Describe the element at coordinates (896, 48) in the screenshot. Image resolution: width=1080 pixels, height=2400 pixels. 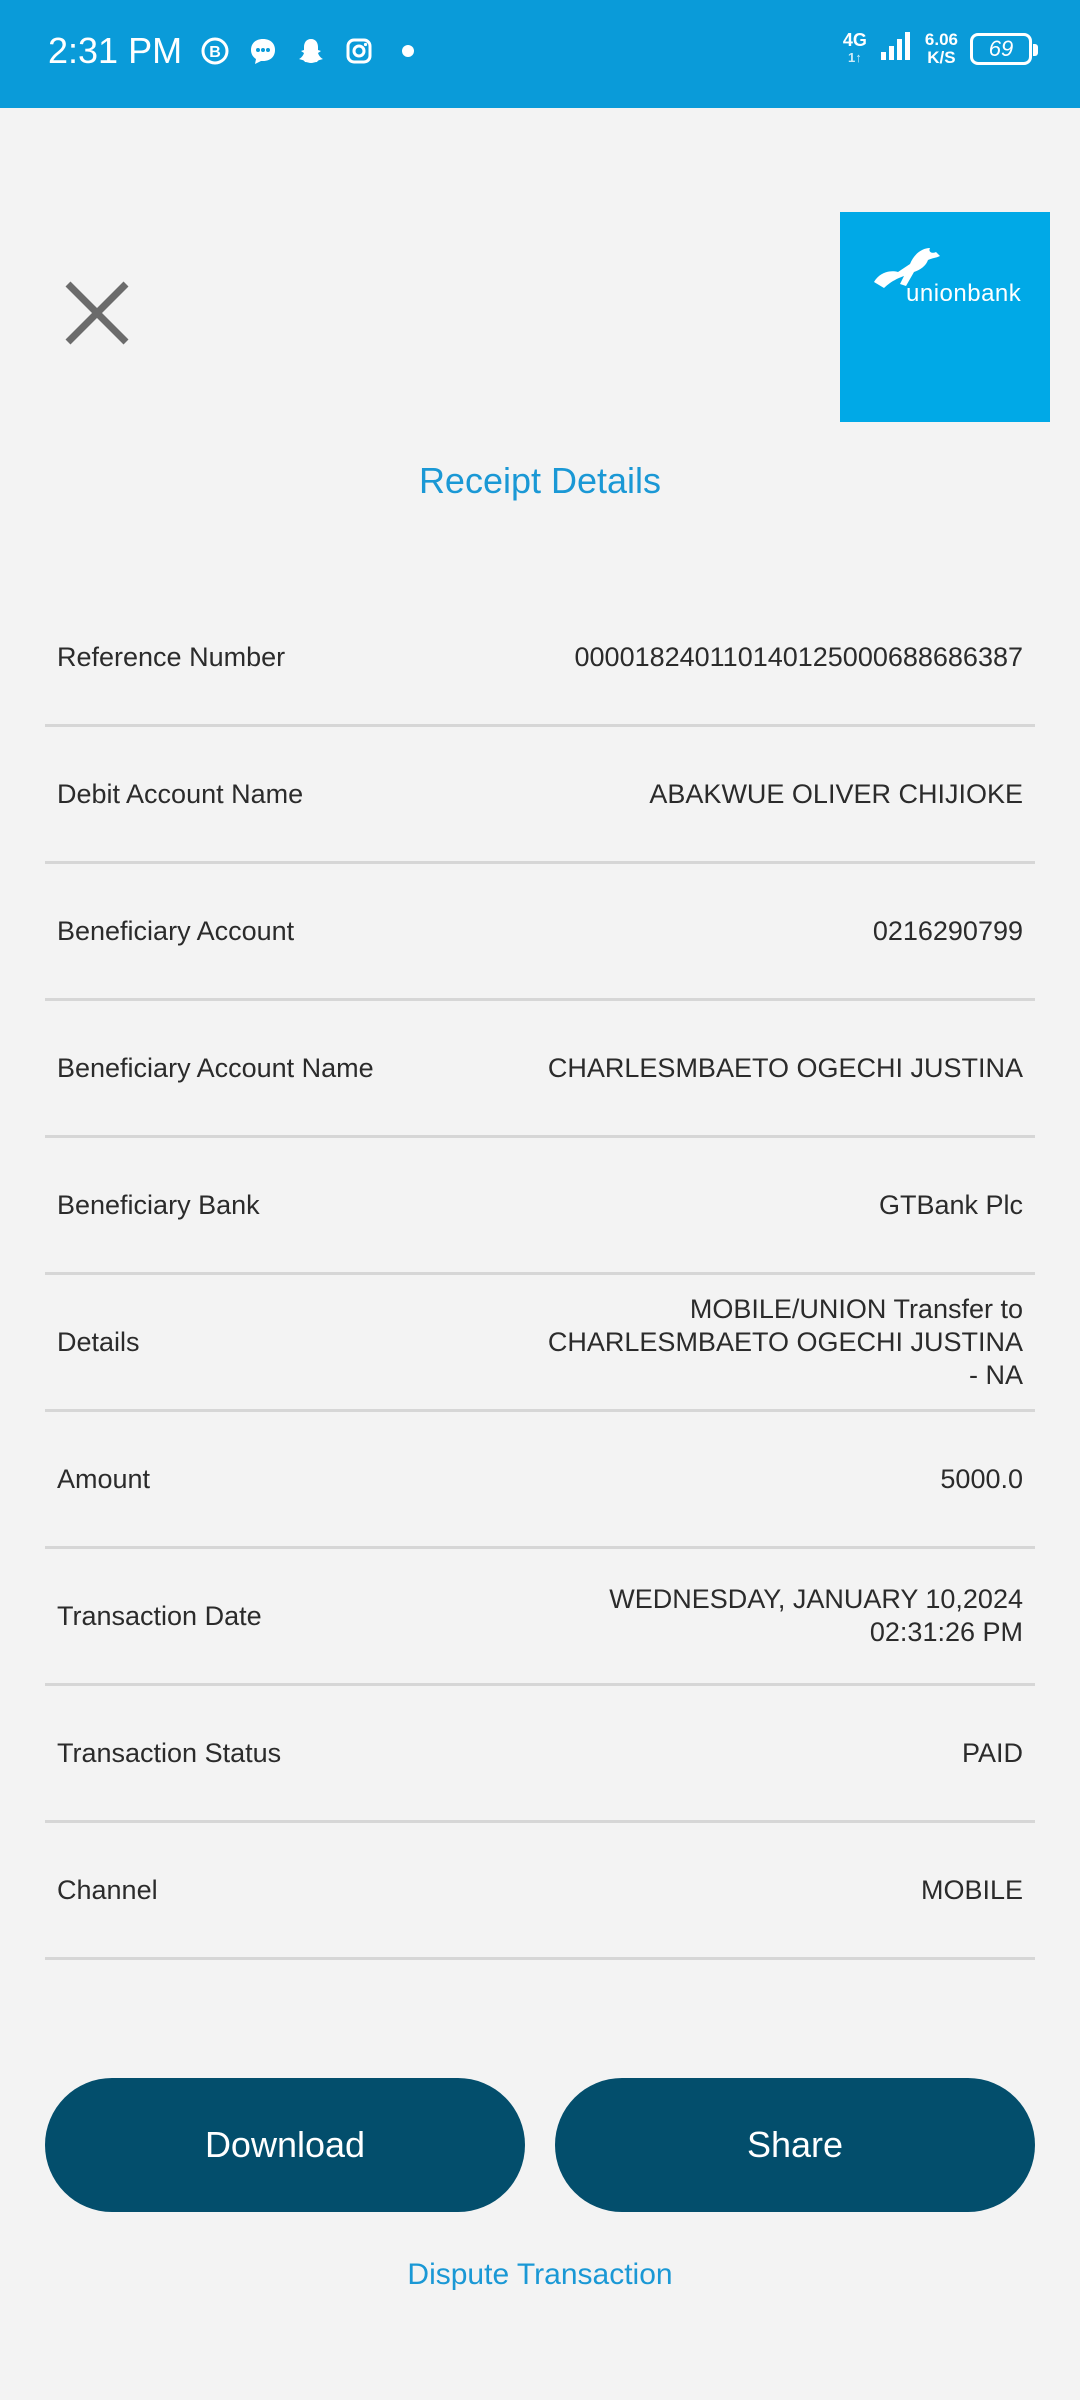
I see `signal-icon` at that location.